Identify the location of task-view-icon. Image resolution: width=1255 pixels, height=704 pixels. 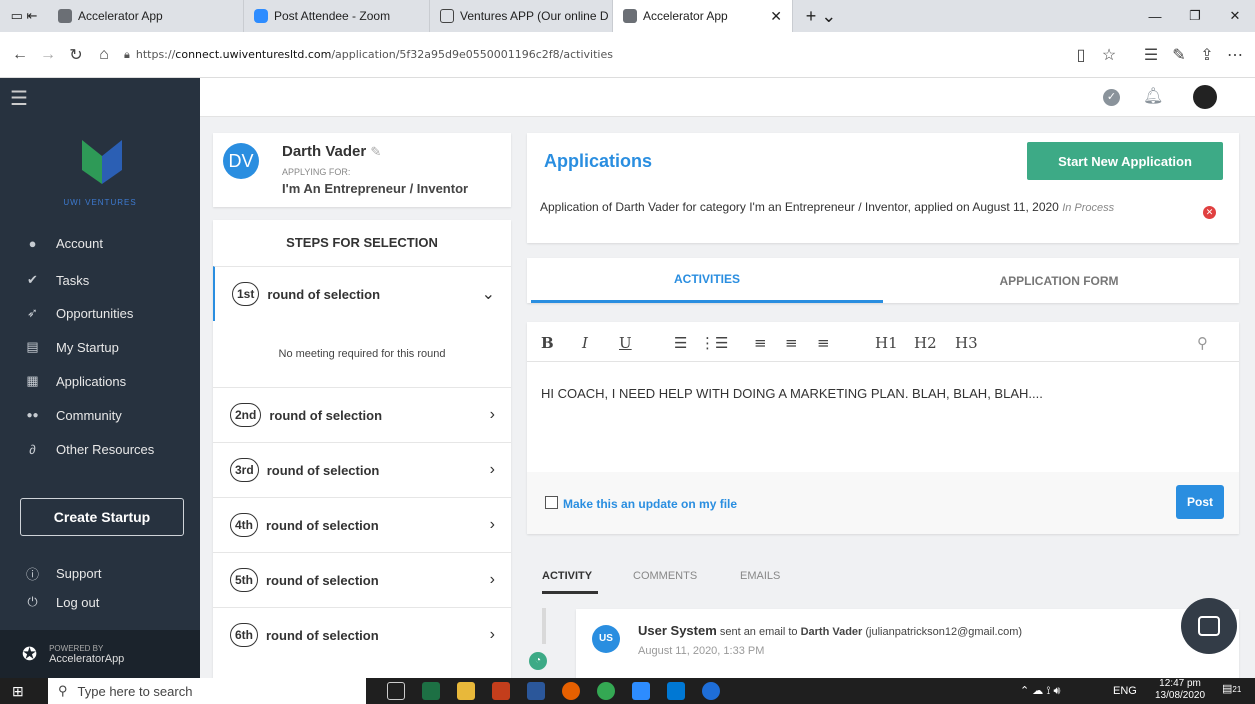
(396, 691).